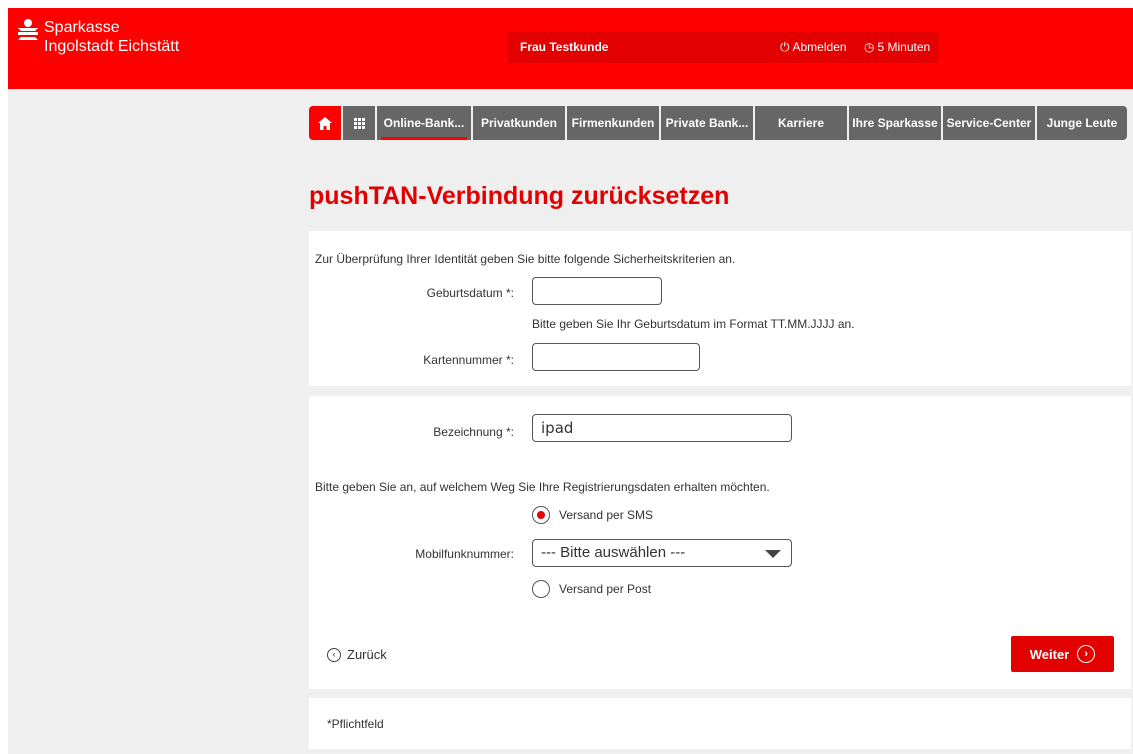 The image size is (1133, 754). What do you see at coordinates (112, 46) in the screenshot?
I see `brand-location: Ingolstadt Eichstätt` at bounding box center [112, 46].